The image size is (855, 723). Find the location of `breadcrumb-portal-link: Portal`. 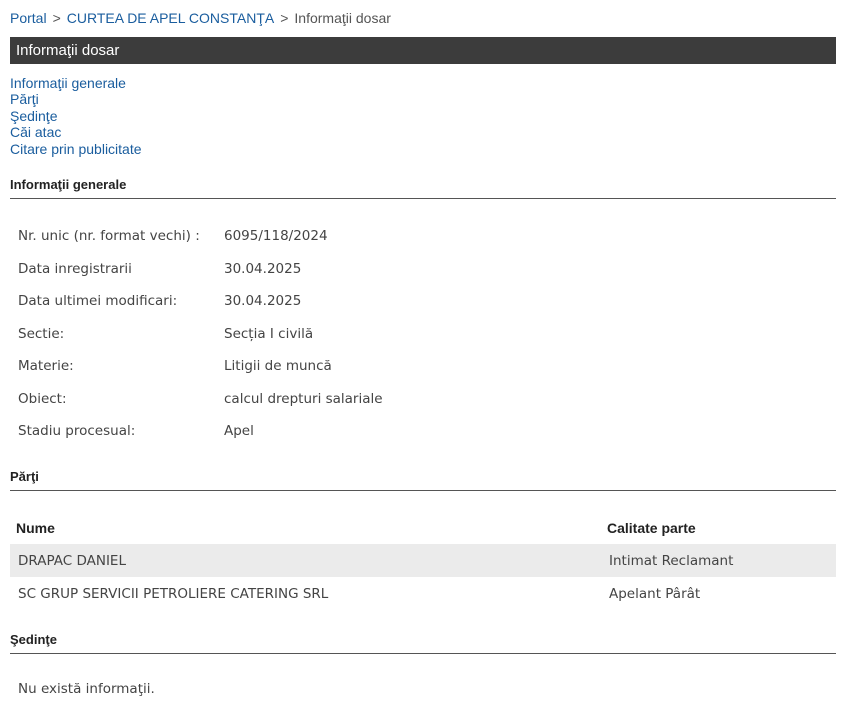

breadcrumb-portal-link: Portal is located at coordinates (28, 18).